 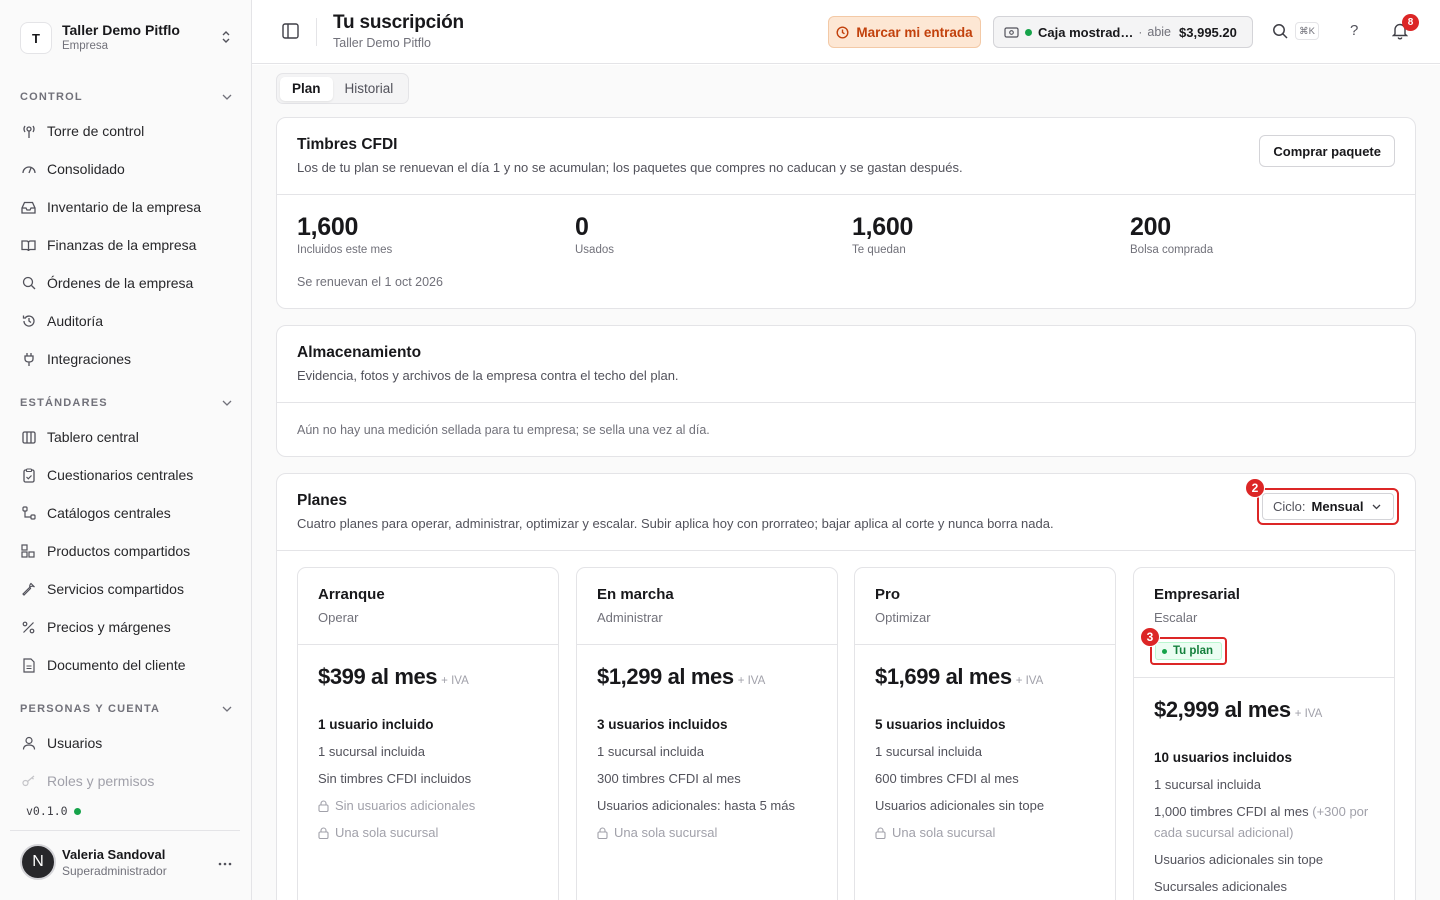 What do you see at coordinates (28, 131) in the screenshot?
I see `antenna-icon` at bounding box center [28, 131].